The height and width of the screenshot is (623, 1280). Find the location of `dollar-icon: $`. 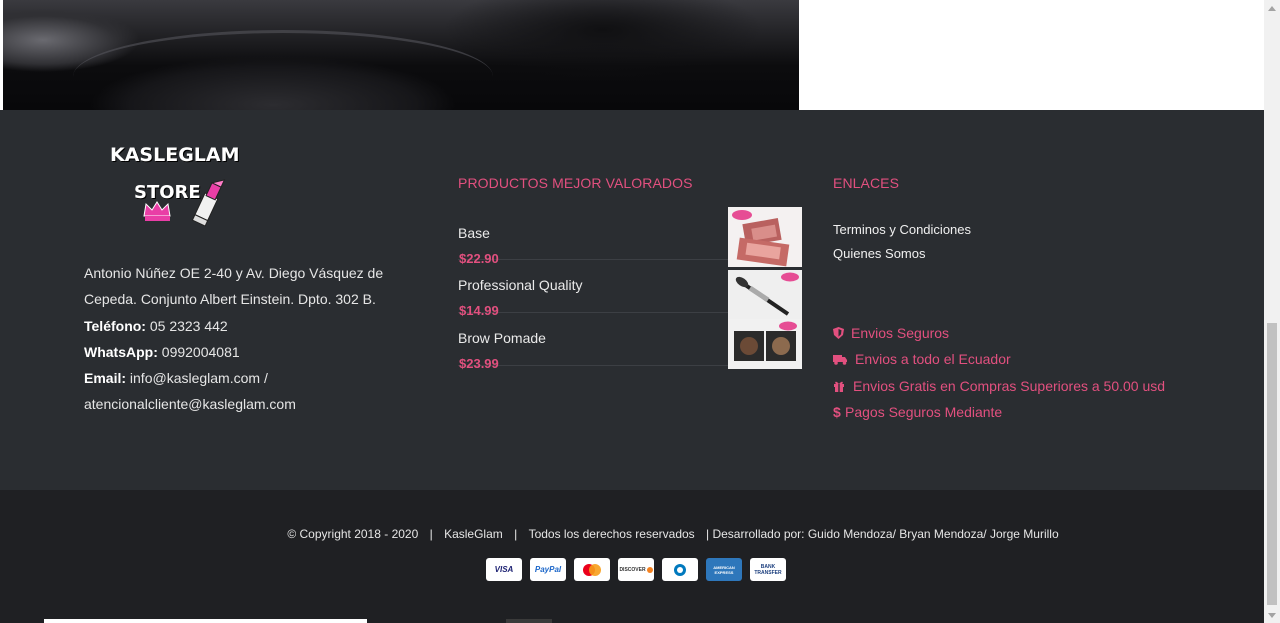

dollar-icon: $ is located at coordinates (837, 412).